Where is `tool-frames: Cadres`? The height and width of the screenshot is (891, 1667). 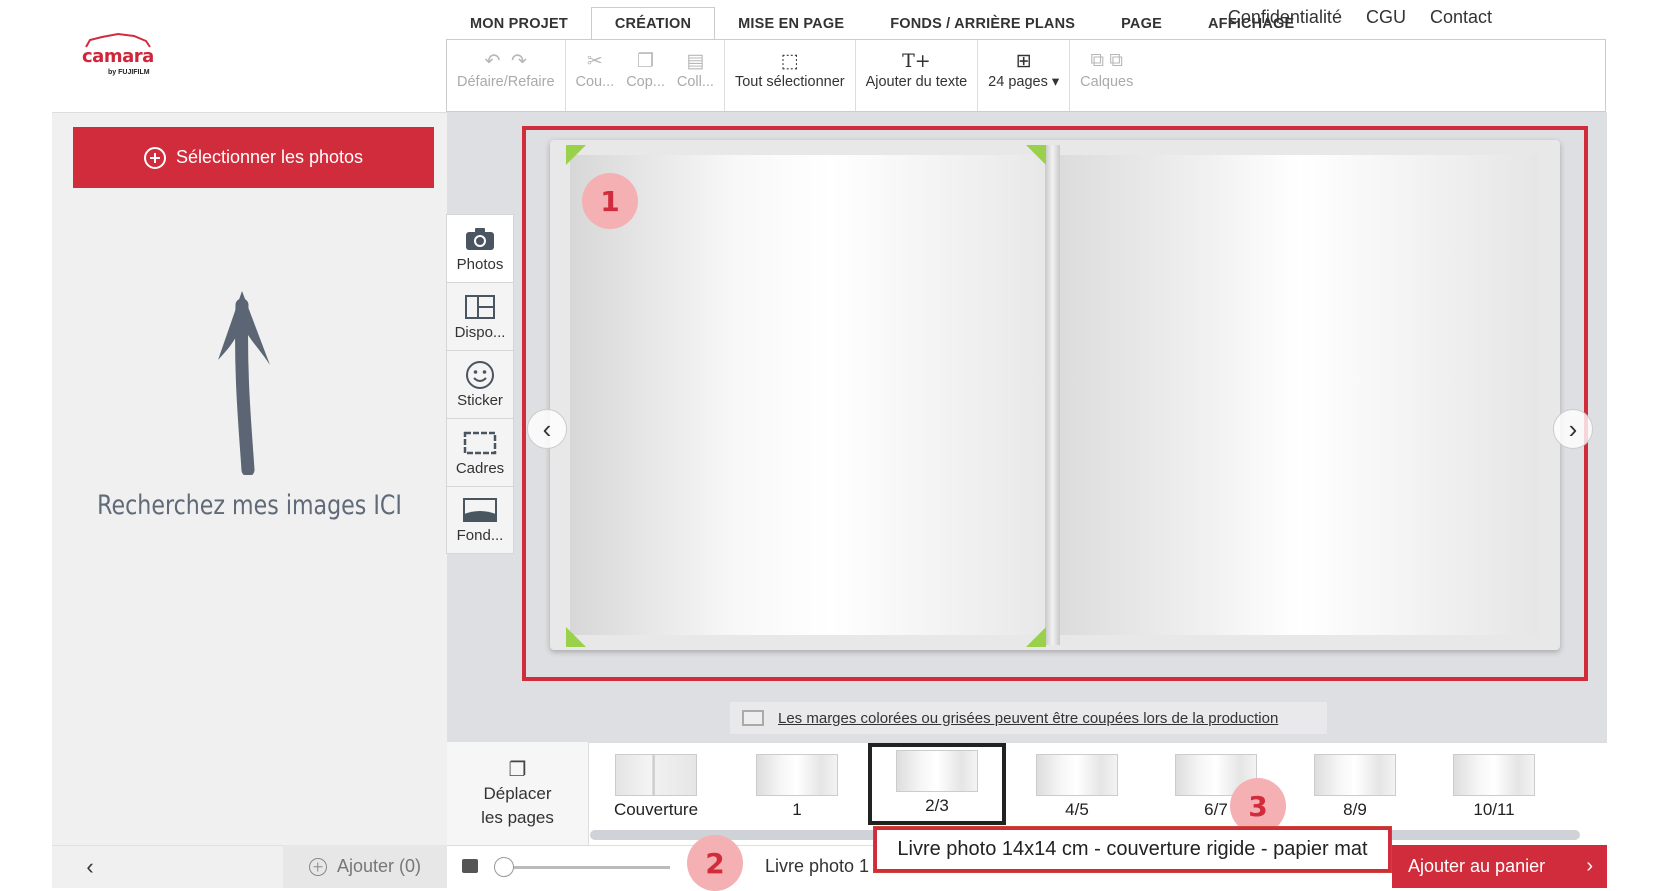
tool-frames: Cadres is located at coordinates (480, 452).